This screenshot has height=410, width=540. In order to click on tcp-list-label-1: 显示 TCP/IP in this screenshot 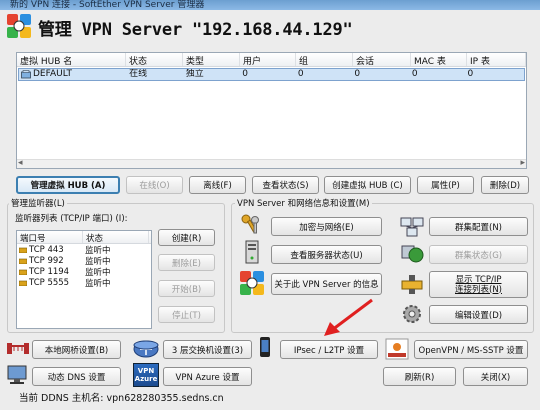, I will do `click(478, 279)`.